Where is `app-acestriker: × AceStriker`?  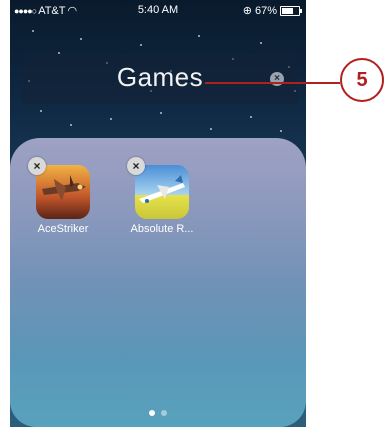
app-acestriker: × AceStriker is located at coordinates (63, 196).